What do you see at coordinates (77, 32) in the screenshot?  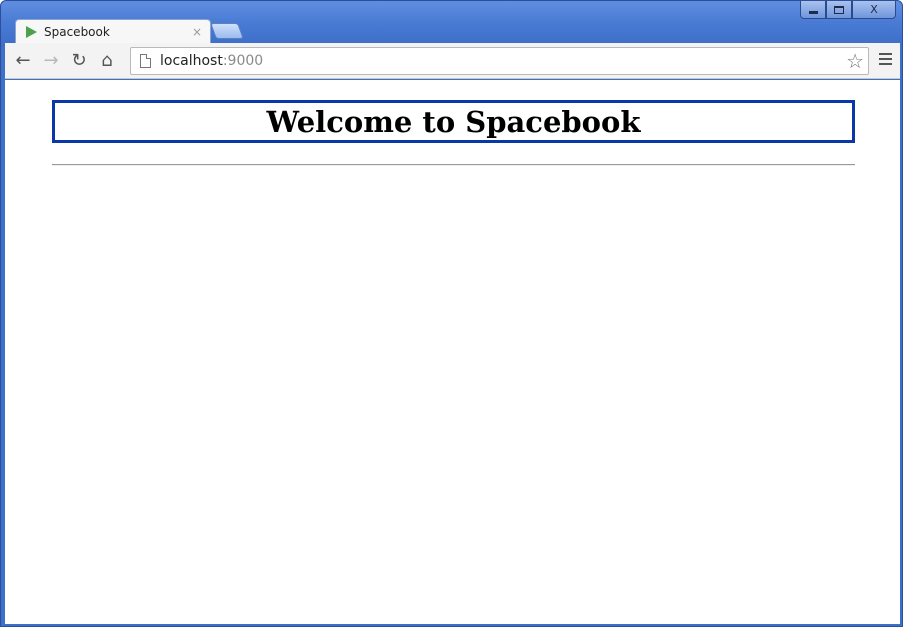 I see `tab-title: Spacebook` at bounding box center [77, 32].